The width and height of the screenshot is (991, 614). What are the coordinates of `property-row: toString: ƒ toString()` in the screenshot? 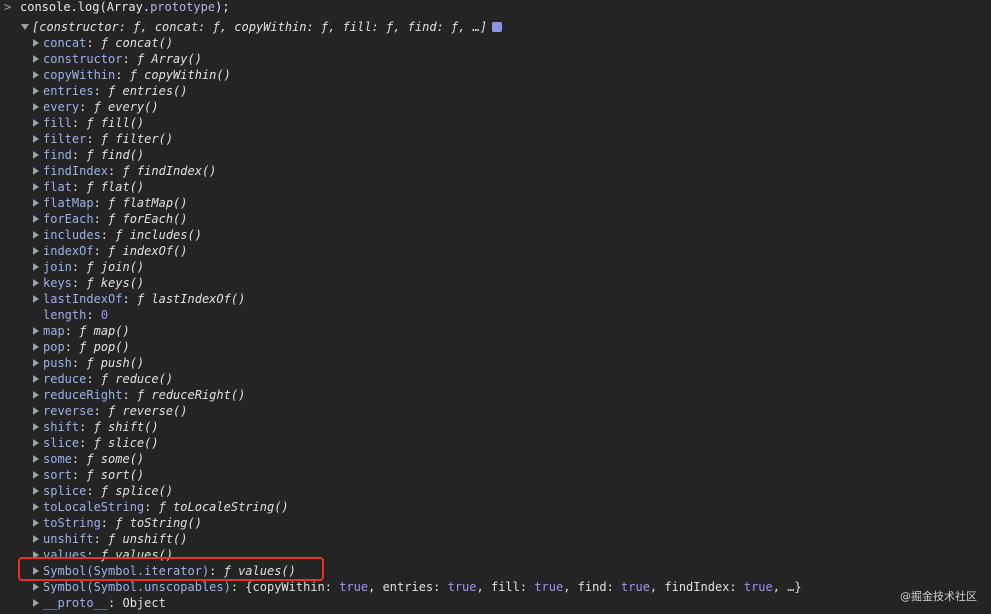 It's located at (495, 523).